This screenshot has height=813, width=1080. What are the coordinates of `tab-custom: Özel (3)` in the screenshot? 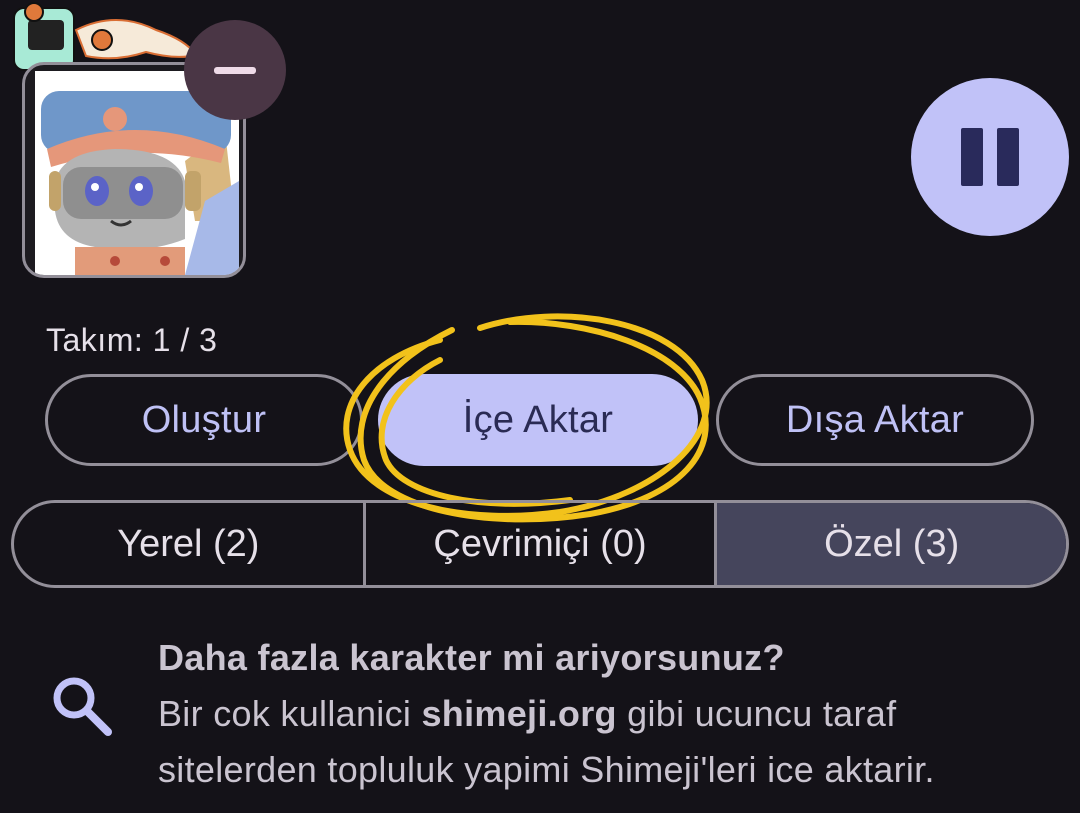 It's located at (890, 544).